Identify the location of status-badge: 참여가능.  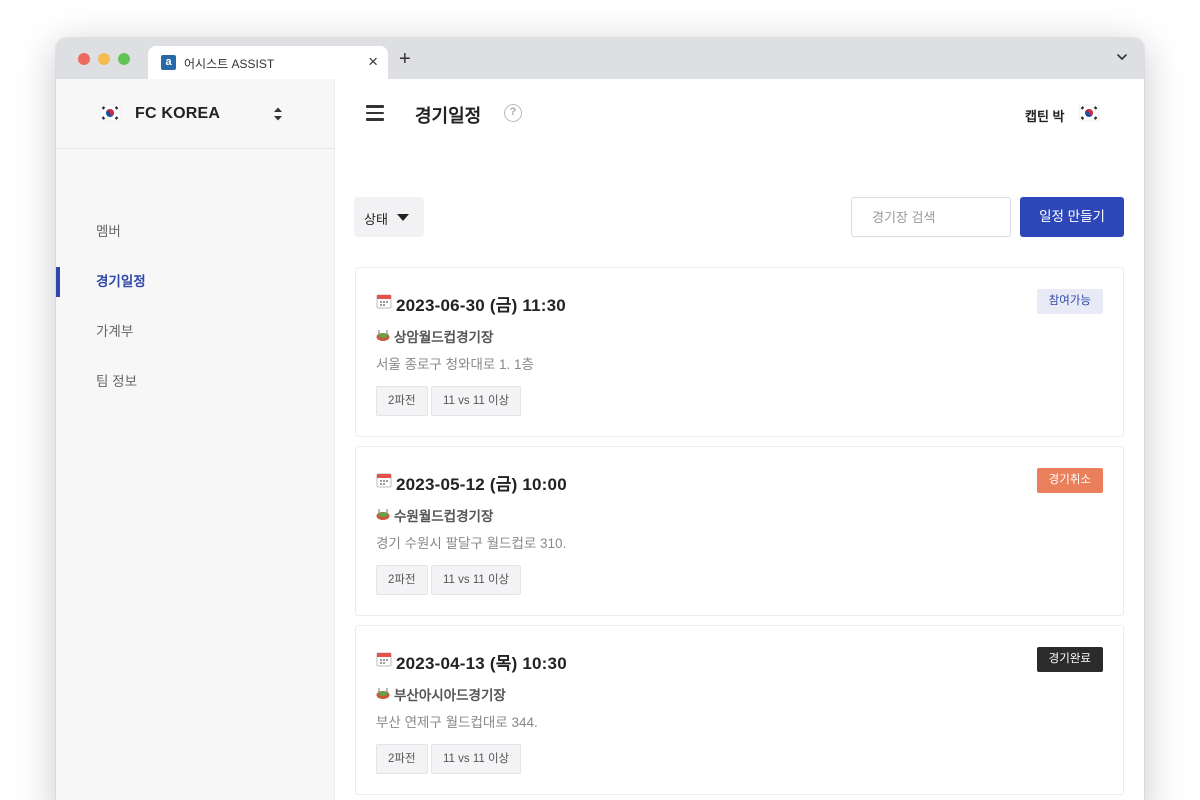
(1069, 301).